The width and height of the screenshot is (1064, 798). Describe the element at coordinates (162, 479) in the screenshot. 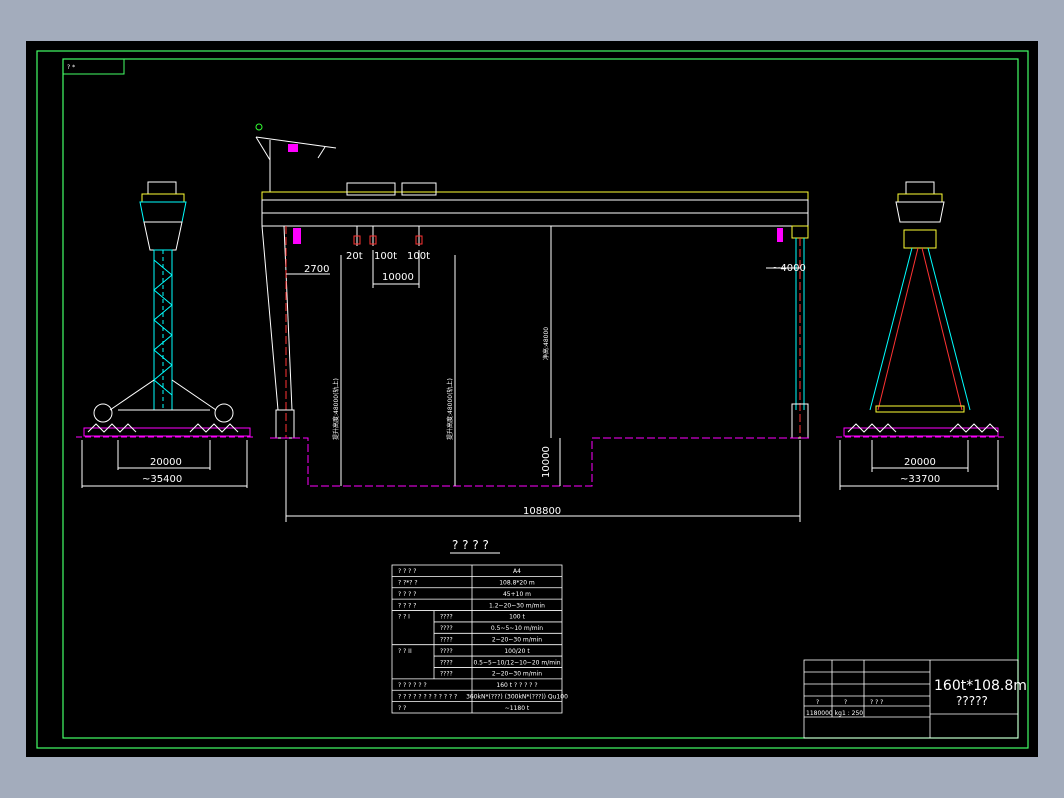

I see `dim-left-outer: ~35400` at that location.